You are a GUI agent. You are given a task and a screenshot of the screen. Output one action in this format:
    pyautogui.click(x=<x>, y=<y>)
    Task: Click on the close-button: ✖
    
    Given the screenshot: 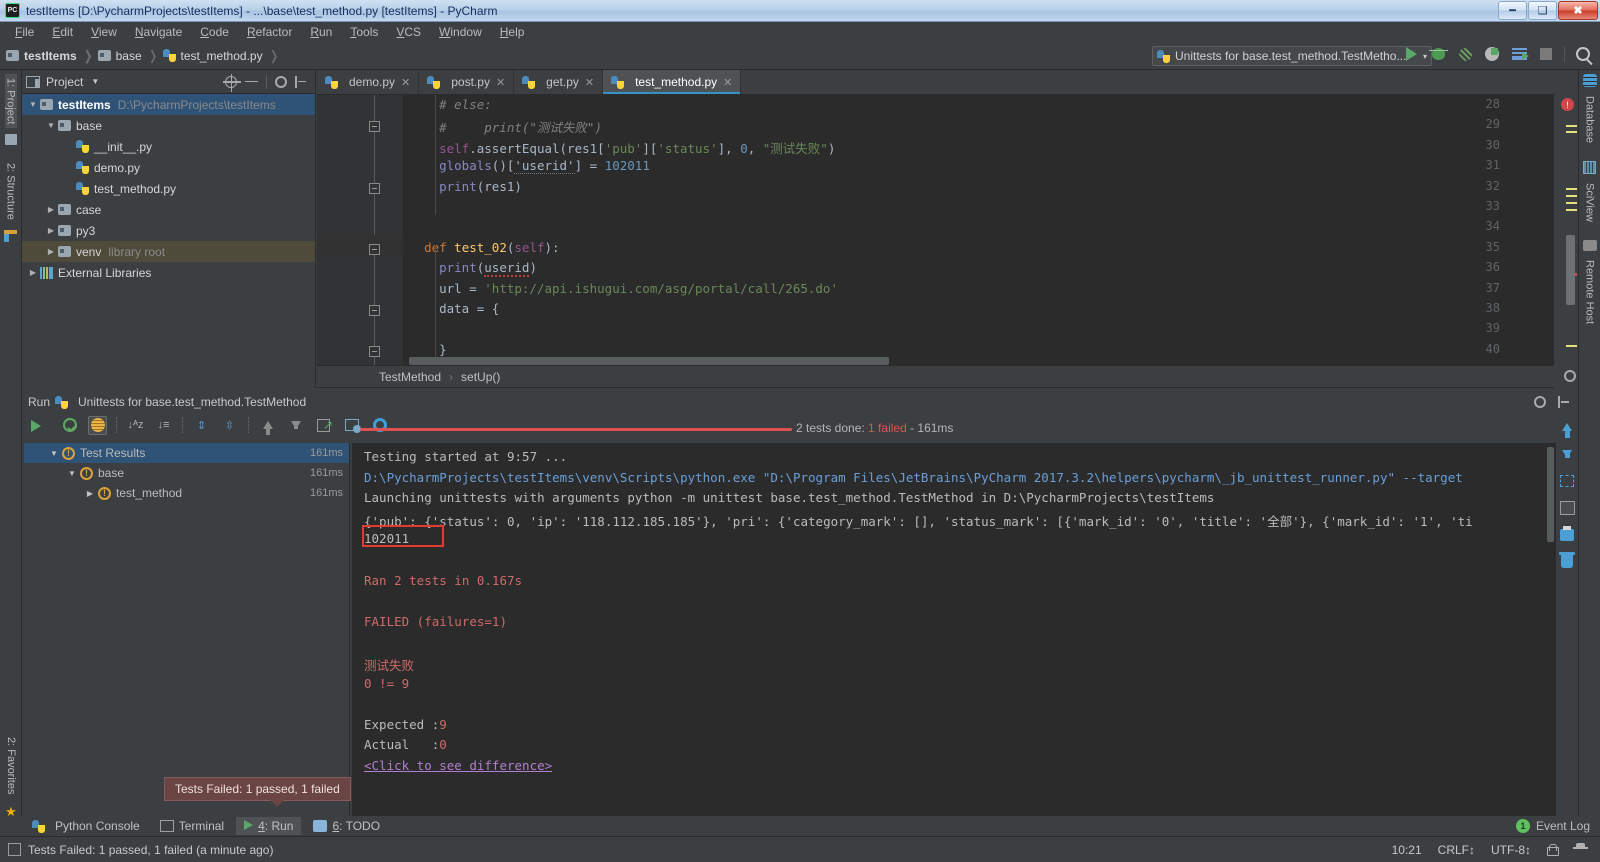 What is the action you would take?
    pyautogui.click(x=1578, y=10)
    